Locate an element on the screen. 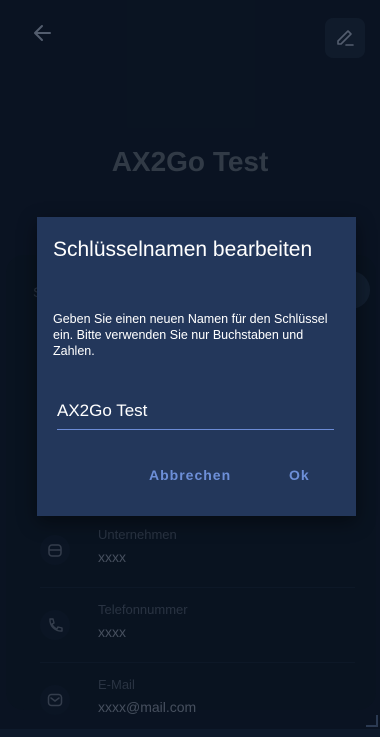 The height and width of the screenshot is (737, 380). key-name-input is located at coordinates (195, 413).